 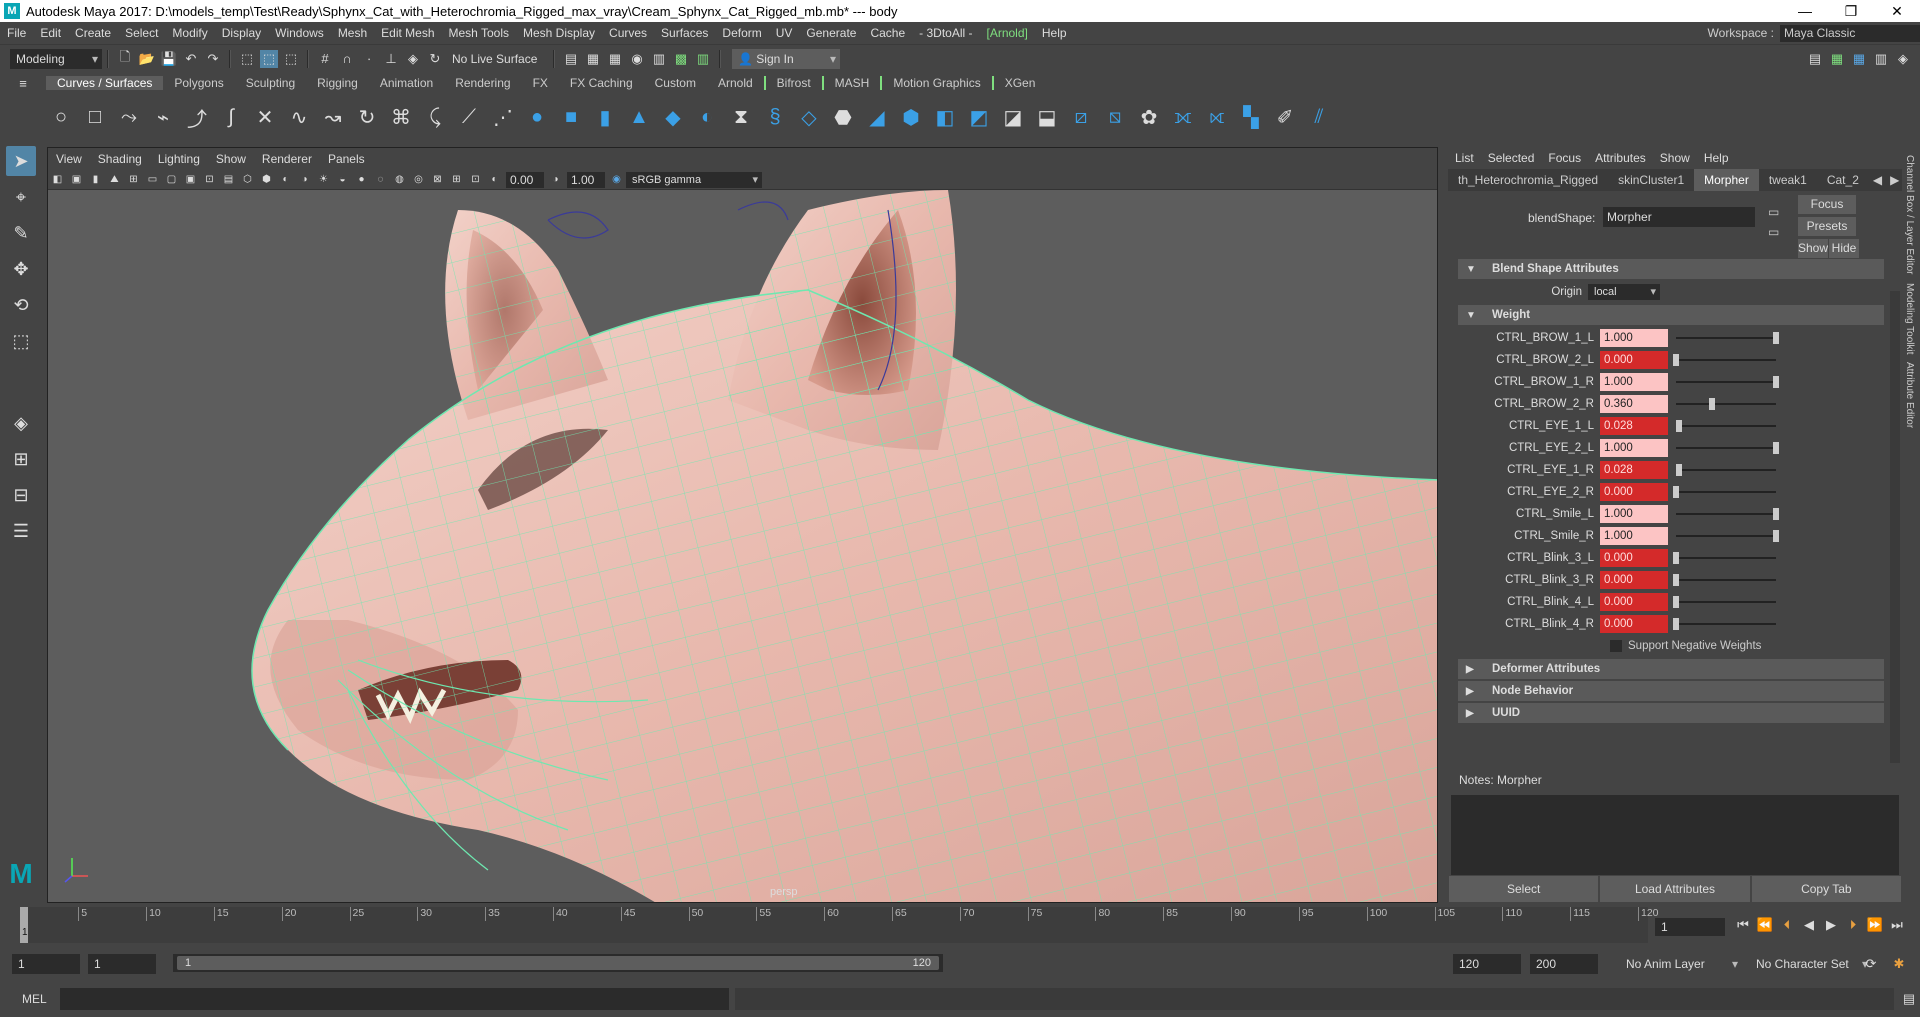 I want to click on anim-start-field: 1, so click(x=46, y=964).